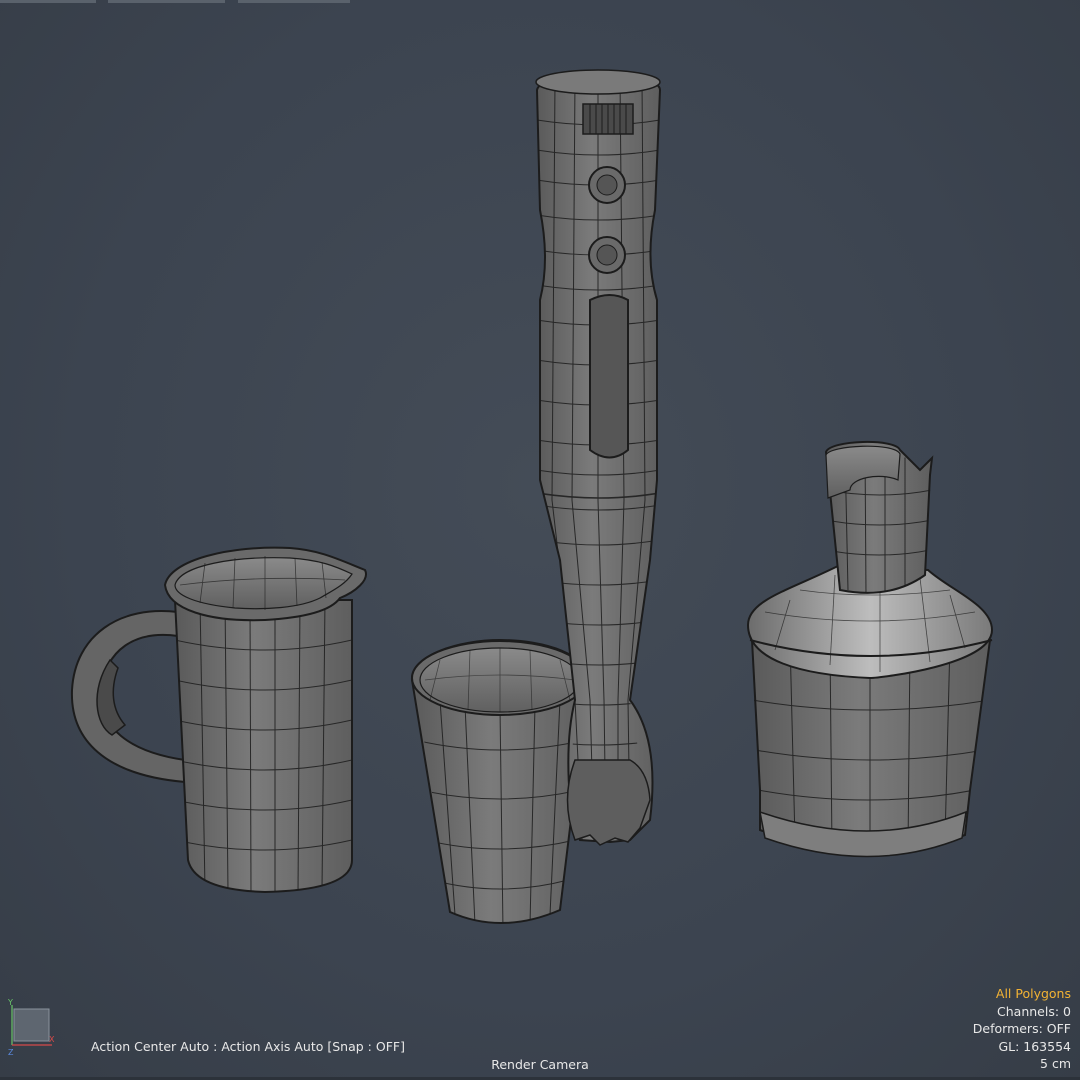  What do you see at coordinates (609, 376) in the screenshot?
I see `grip-pad` at bounding box center [609, 376].